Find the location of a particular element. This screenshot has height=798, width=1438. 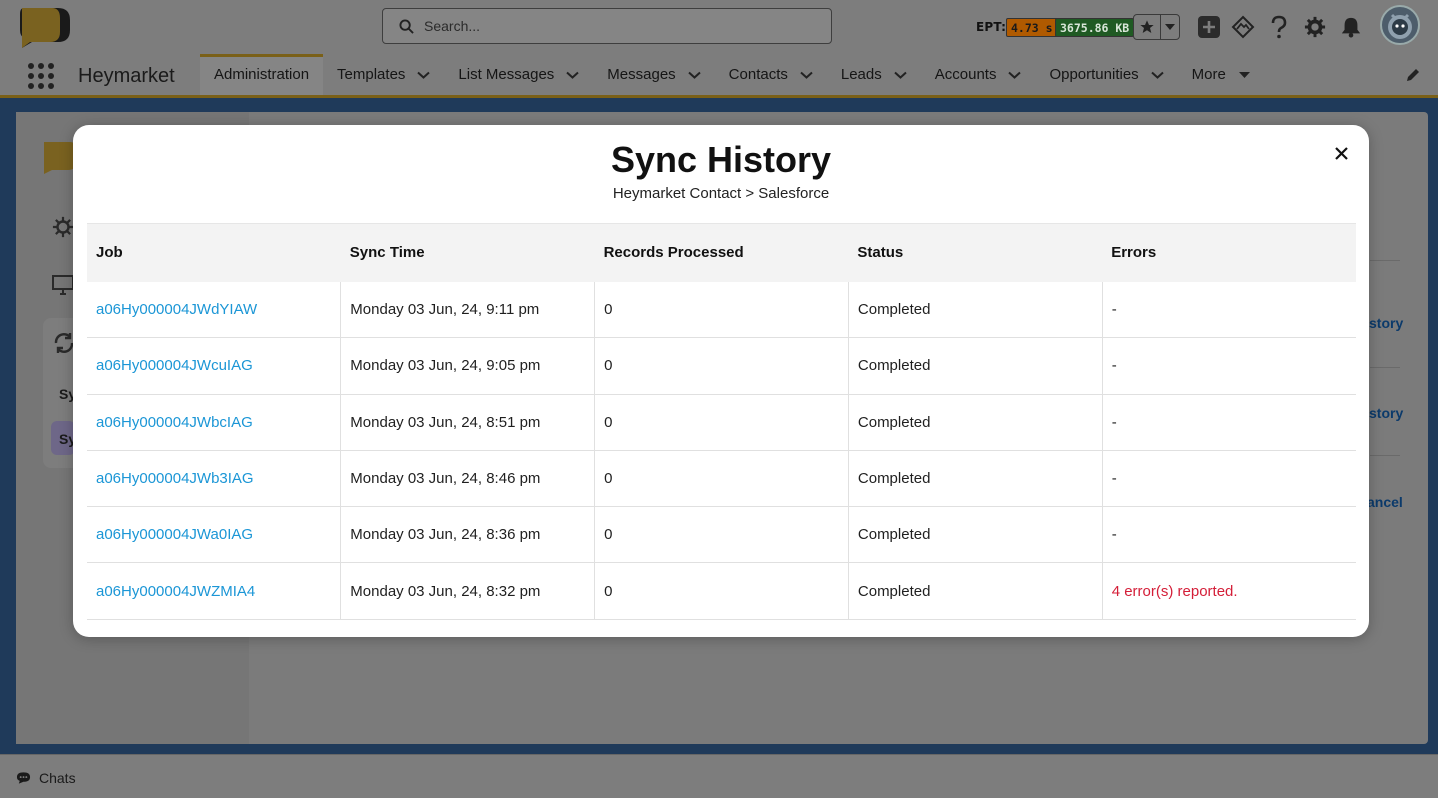

global-search is located at coordinates (607, 26).